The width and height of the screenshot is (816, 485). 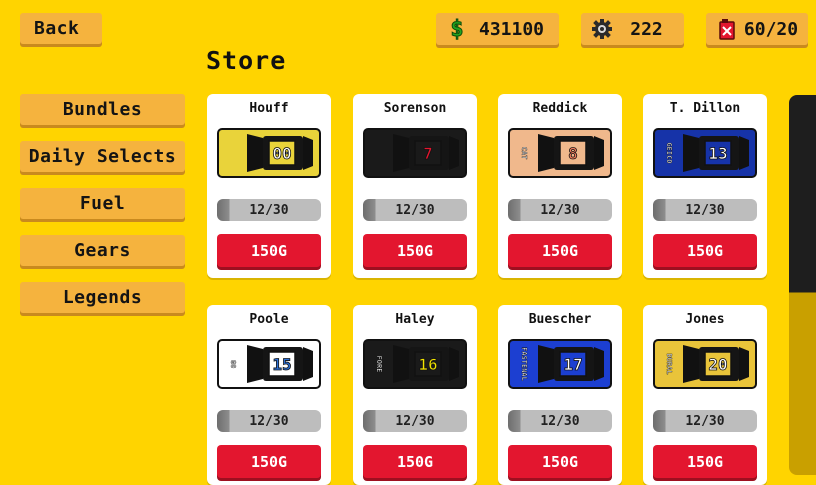 I want to click on sidebar-item-fuel: Fuel, so click(x=102, y=203).